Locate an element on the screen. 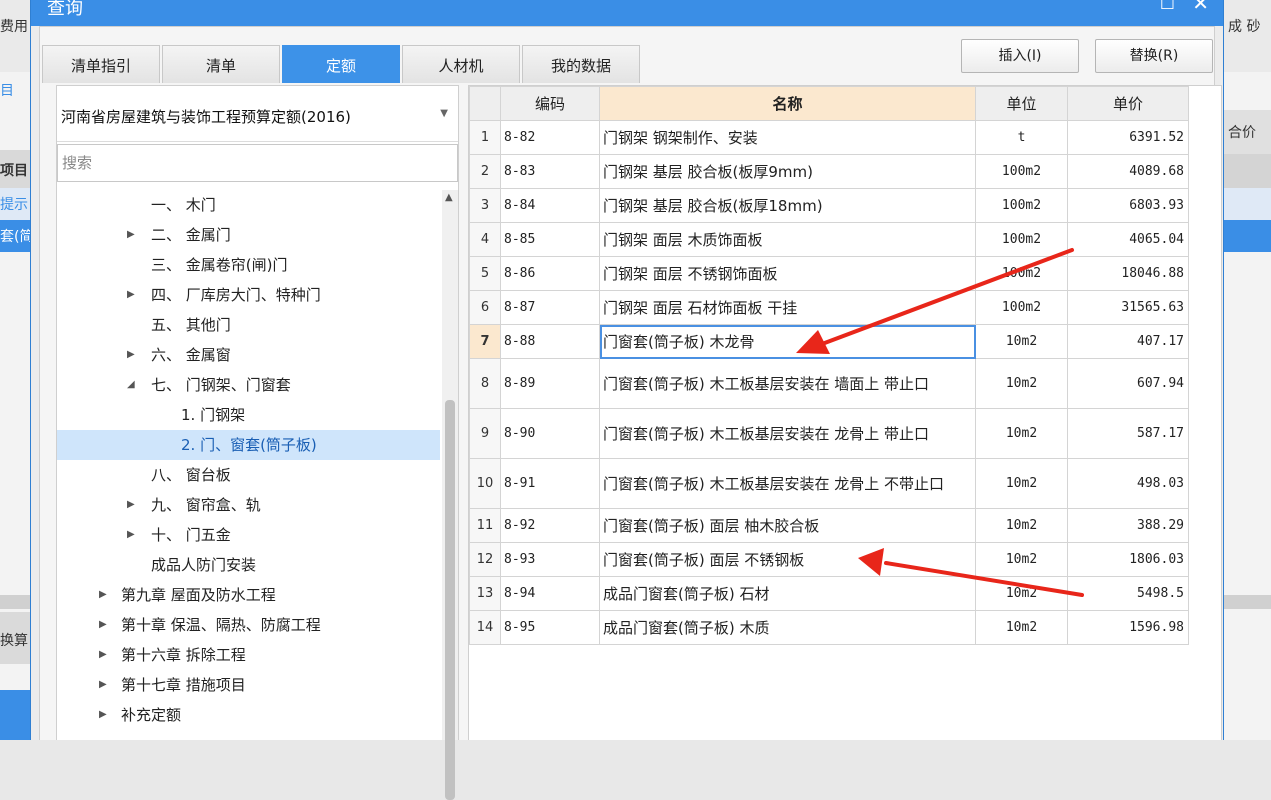 The image size is (1271, 800). cell-code: 8-89 is located at coordinates (550, 383).